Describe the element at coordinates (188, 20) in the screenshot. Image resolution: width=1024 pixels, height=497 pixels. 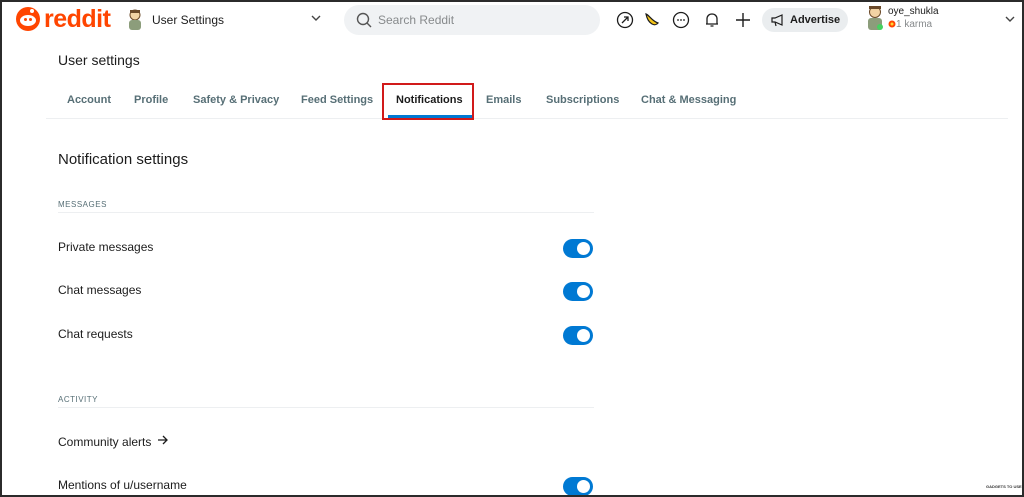
I see `community-label: User Settings` at that location.